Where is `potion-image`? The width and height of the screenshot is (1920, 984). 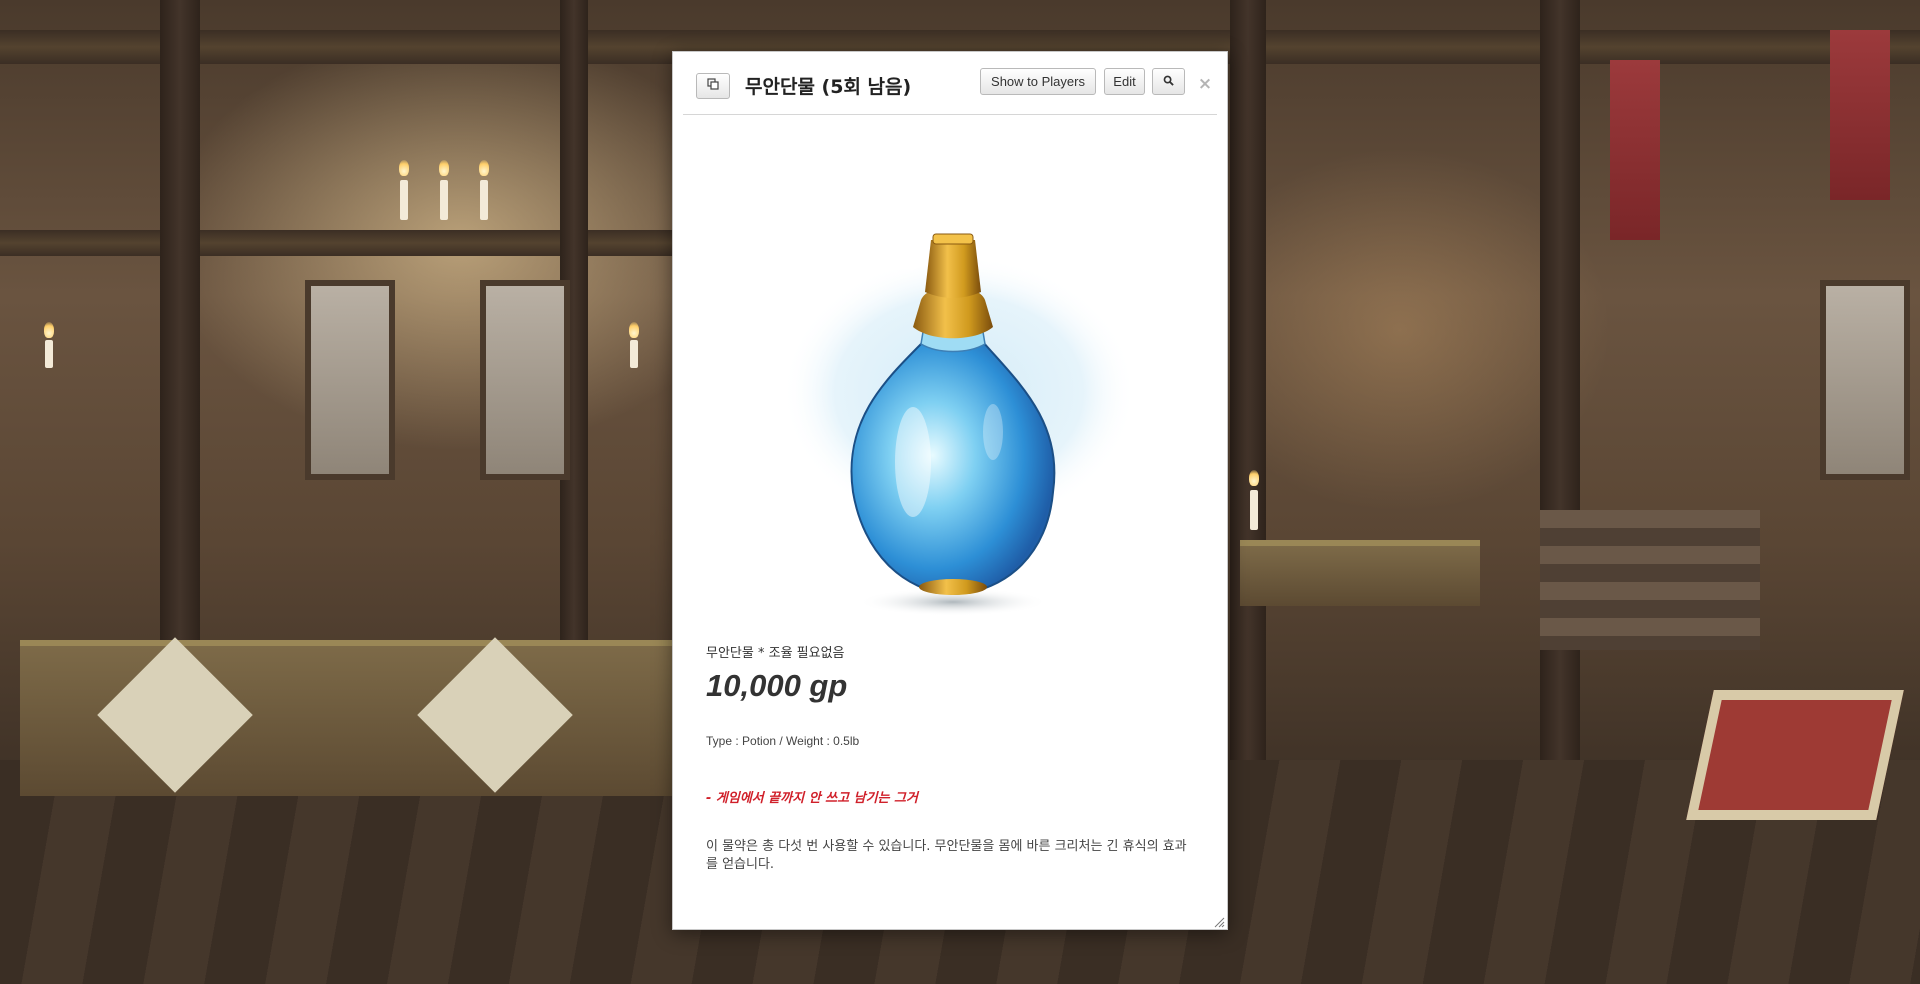 potion-image is located at coordinates (958, 402).